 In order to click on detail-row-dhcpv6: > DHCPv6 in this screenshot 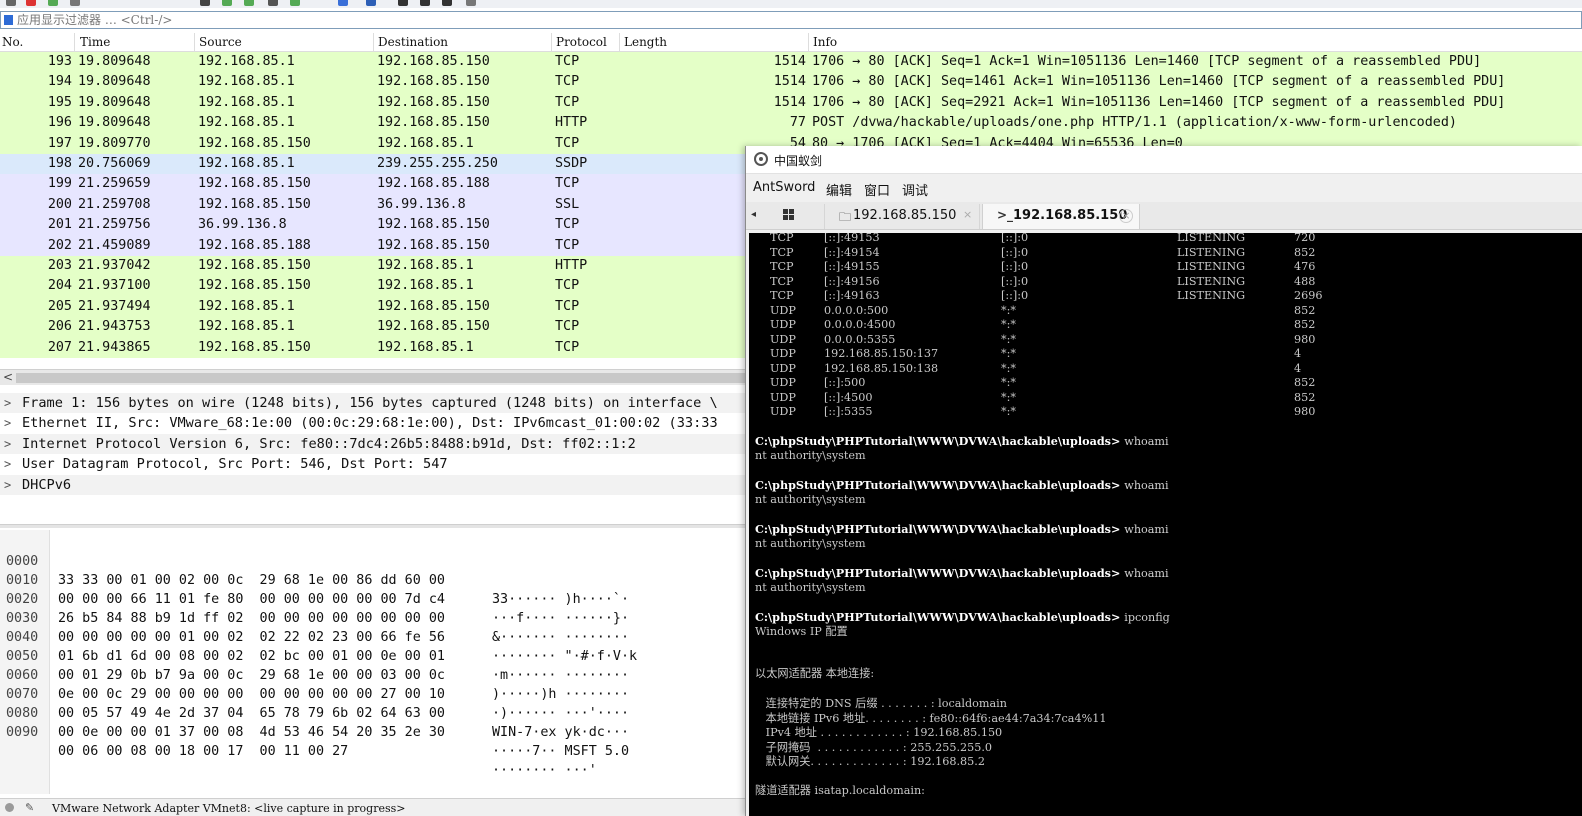, I will do `click(380, 484)`.